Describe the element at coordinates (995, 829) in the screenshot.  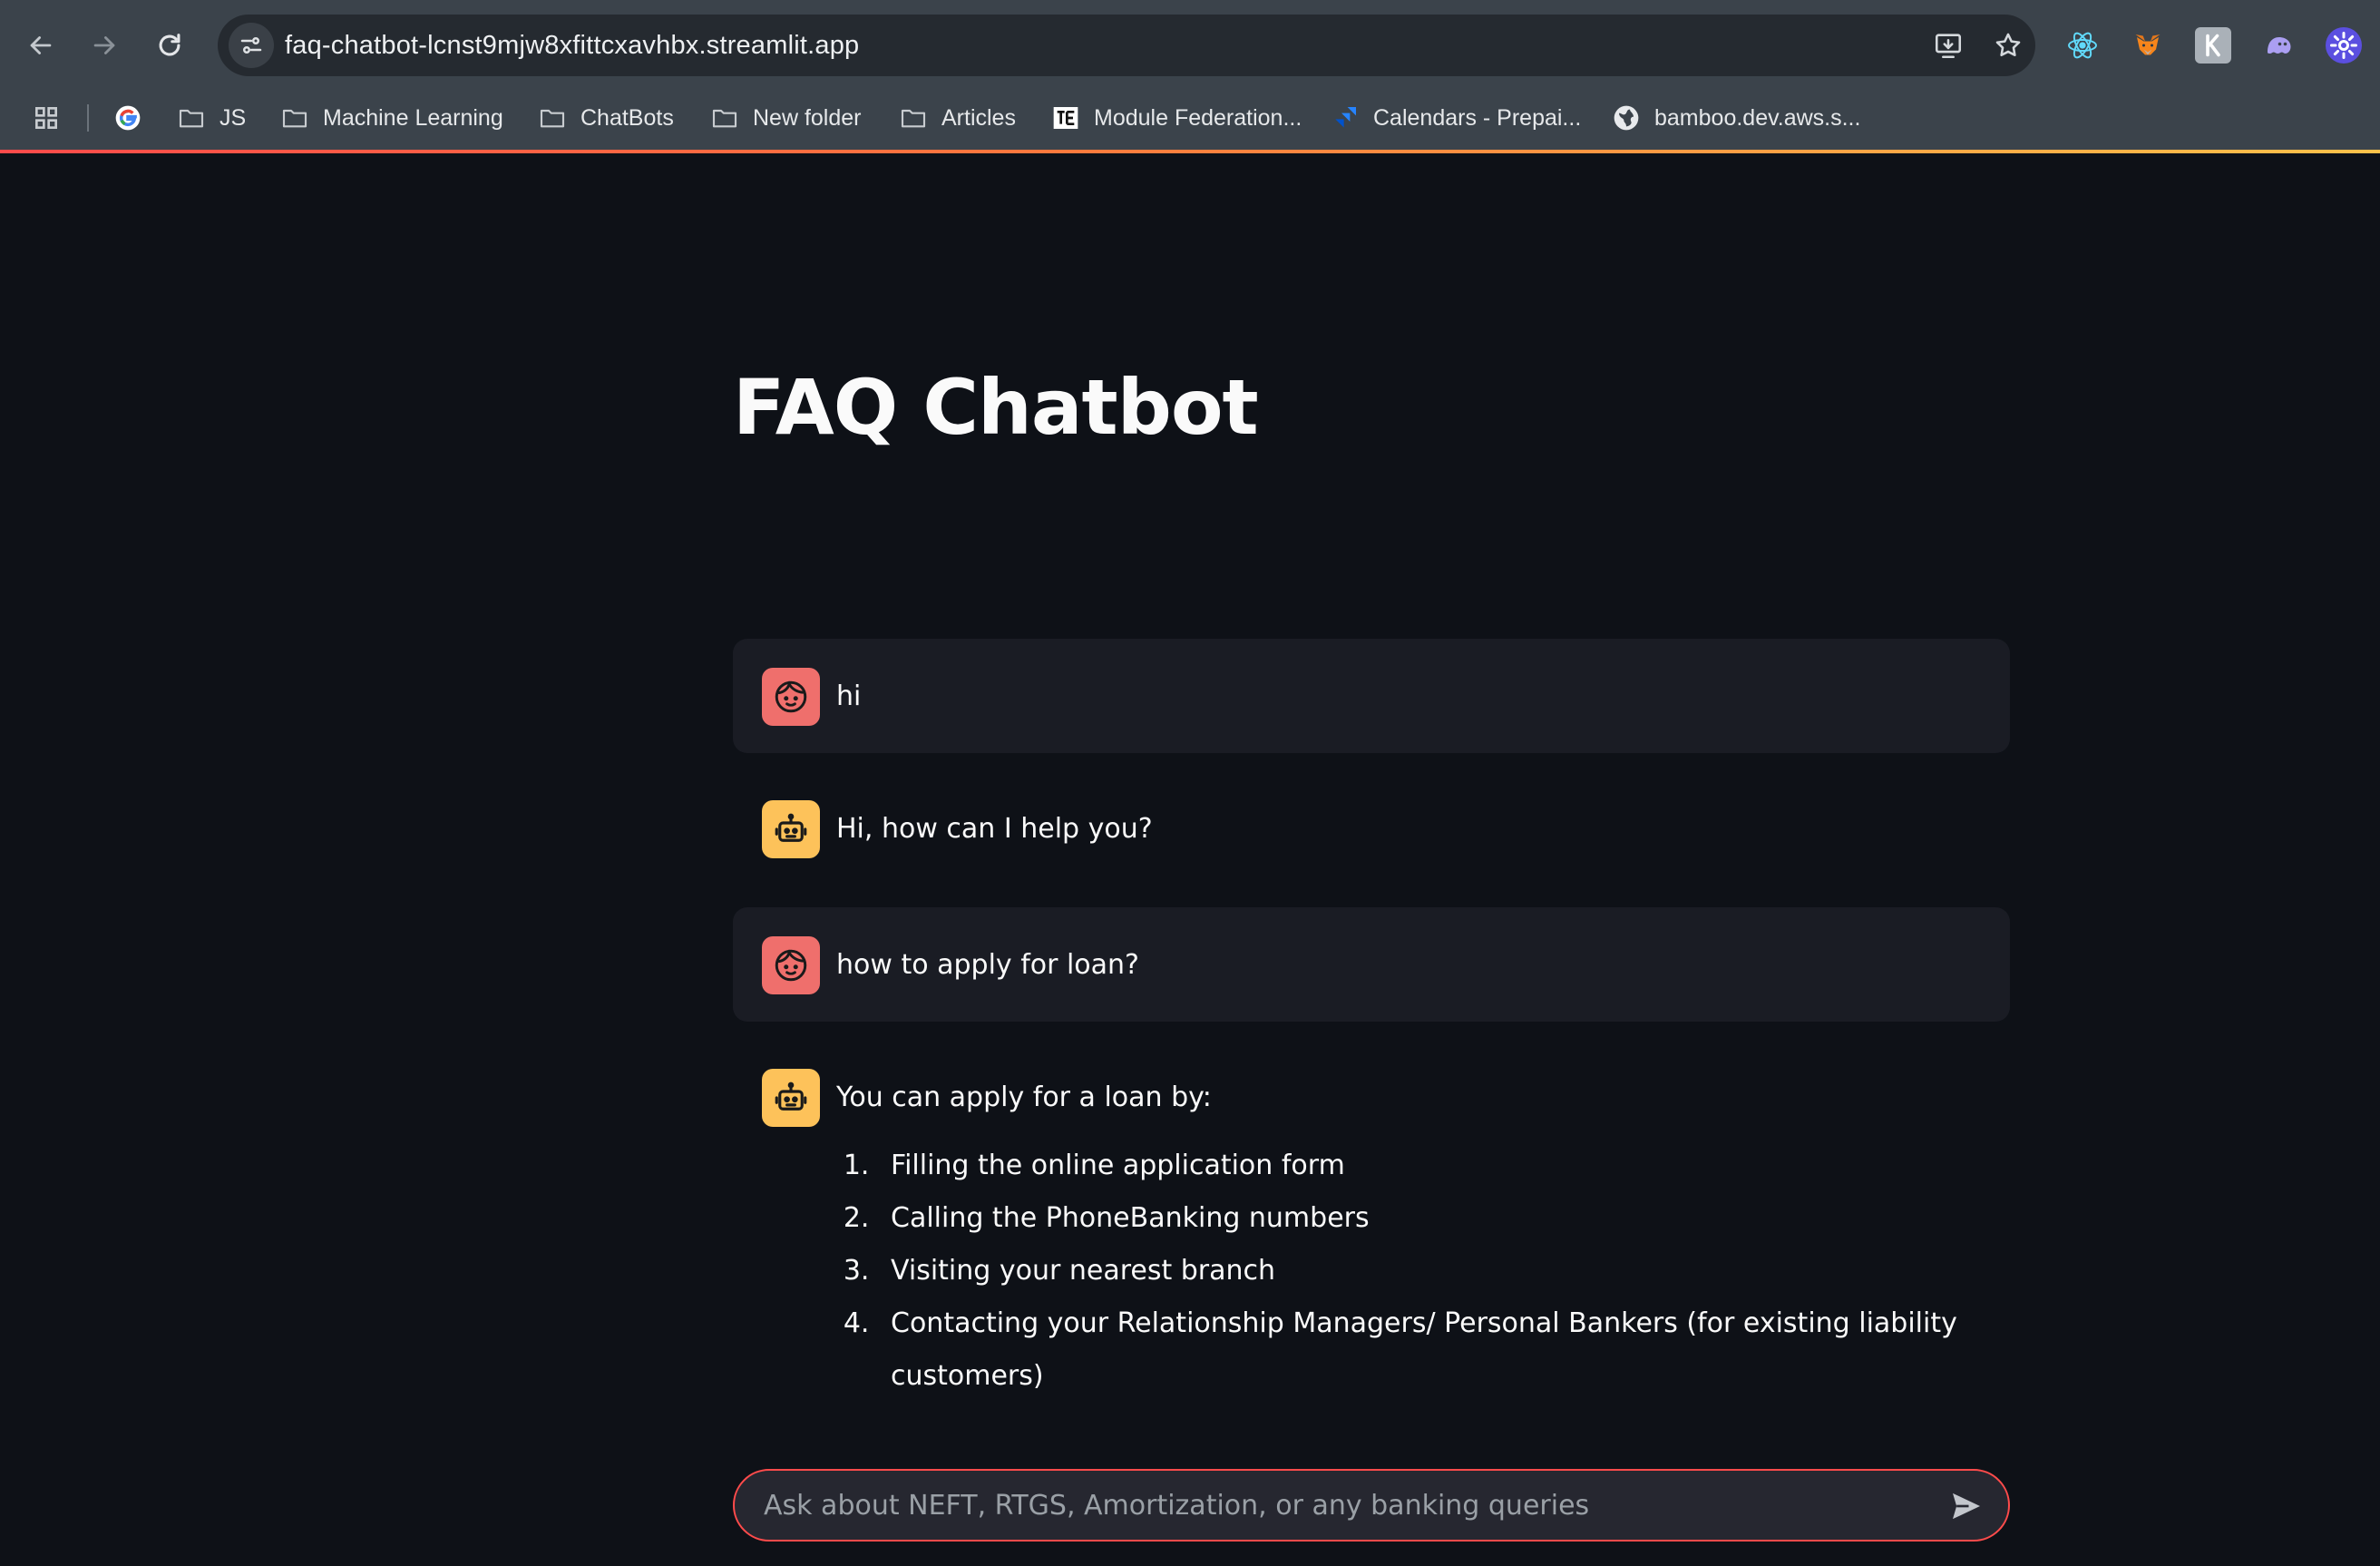
I see `message-text: Hi, how can I help you?` at that location.